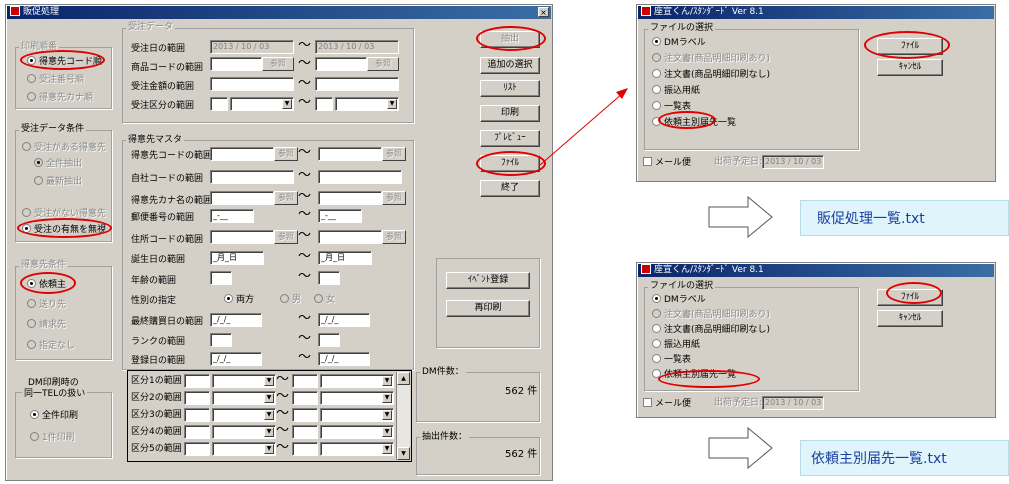  Describe the element at coordinates (357, 47) in the screenshot. I see `order-date-to-input: 2013 / 10 / 03` at that location.